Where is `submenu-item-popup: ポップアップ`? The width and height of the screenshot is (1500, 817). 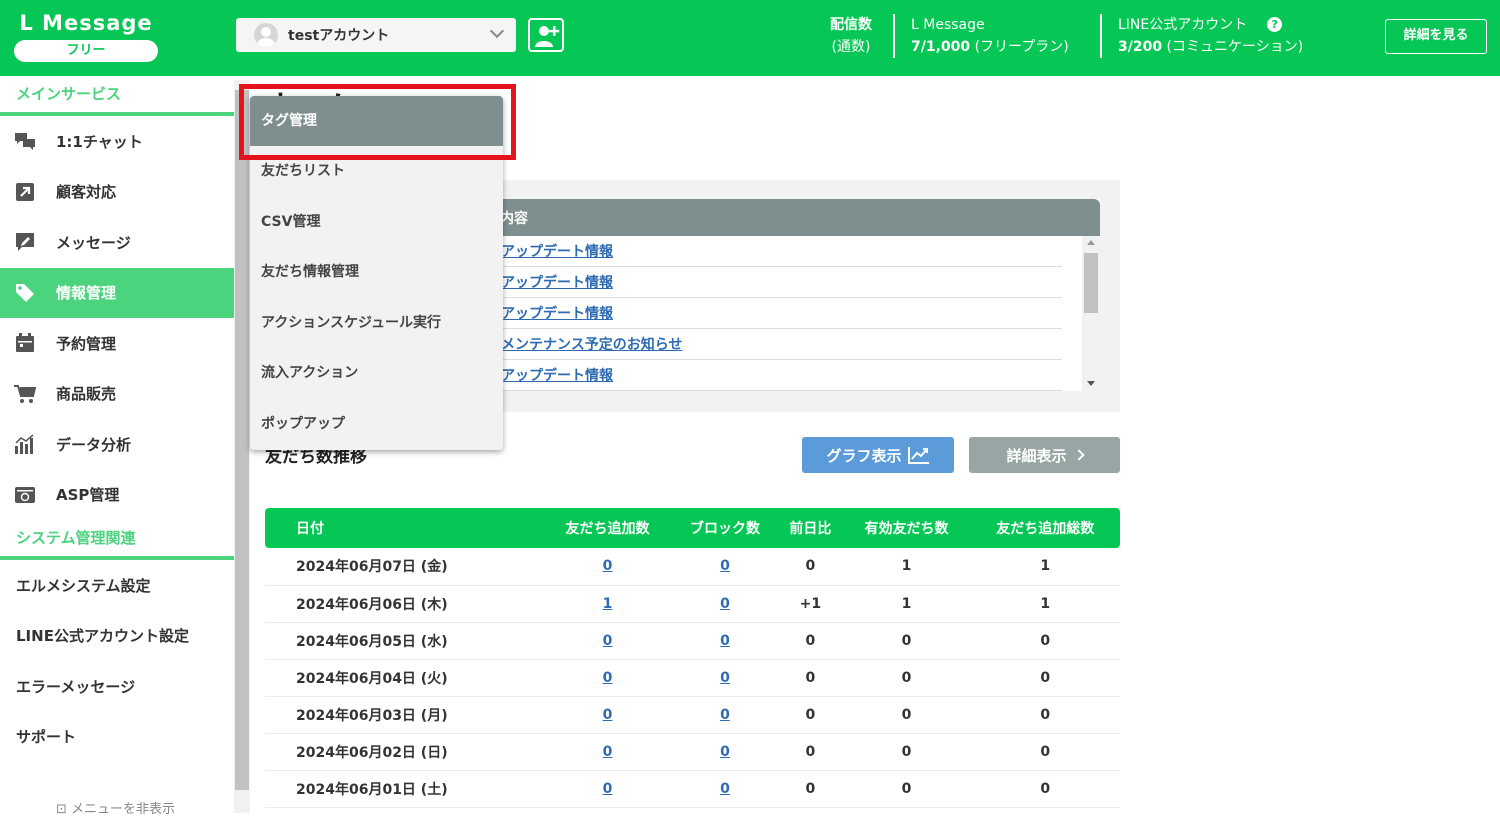 submenu-item-popup: ポップアップ is located at coordinates (376, 424).